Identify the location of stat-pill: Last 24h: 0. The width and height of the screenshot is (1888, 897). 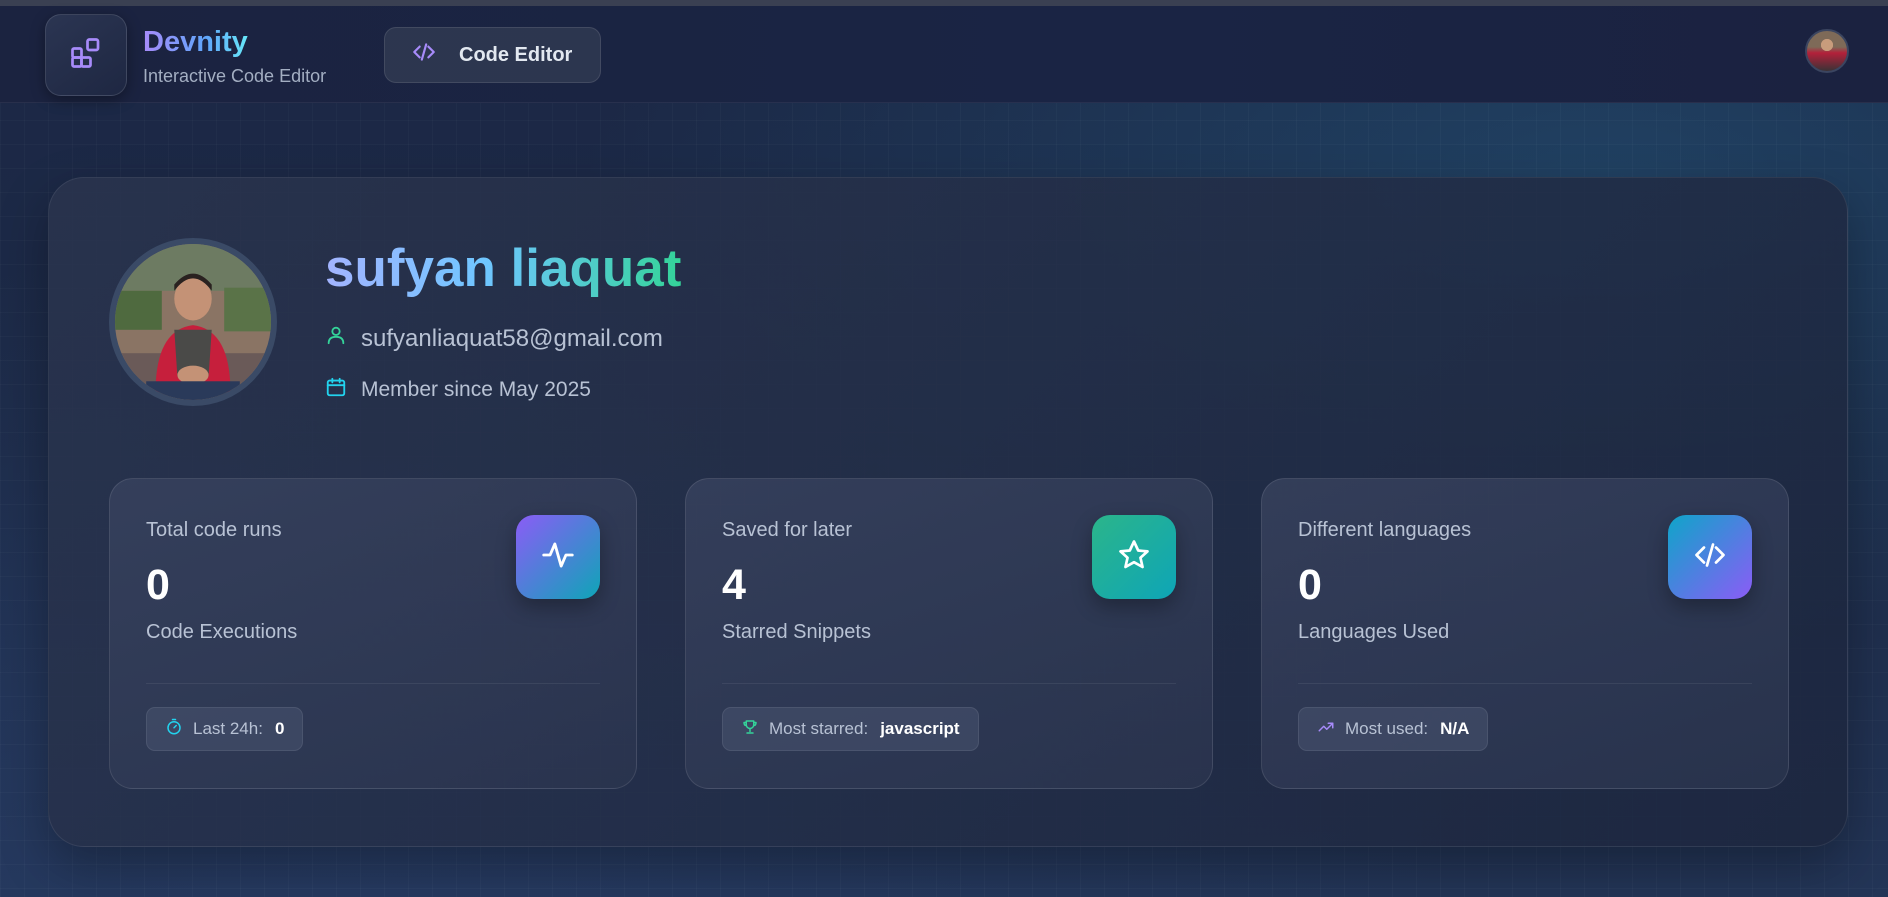
(225, 729).